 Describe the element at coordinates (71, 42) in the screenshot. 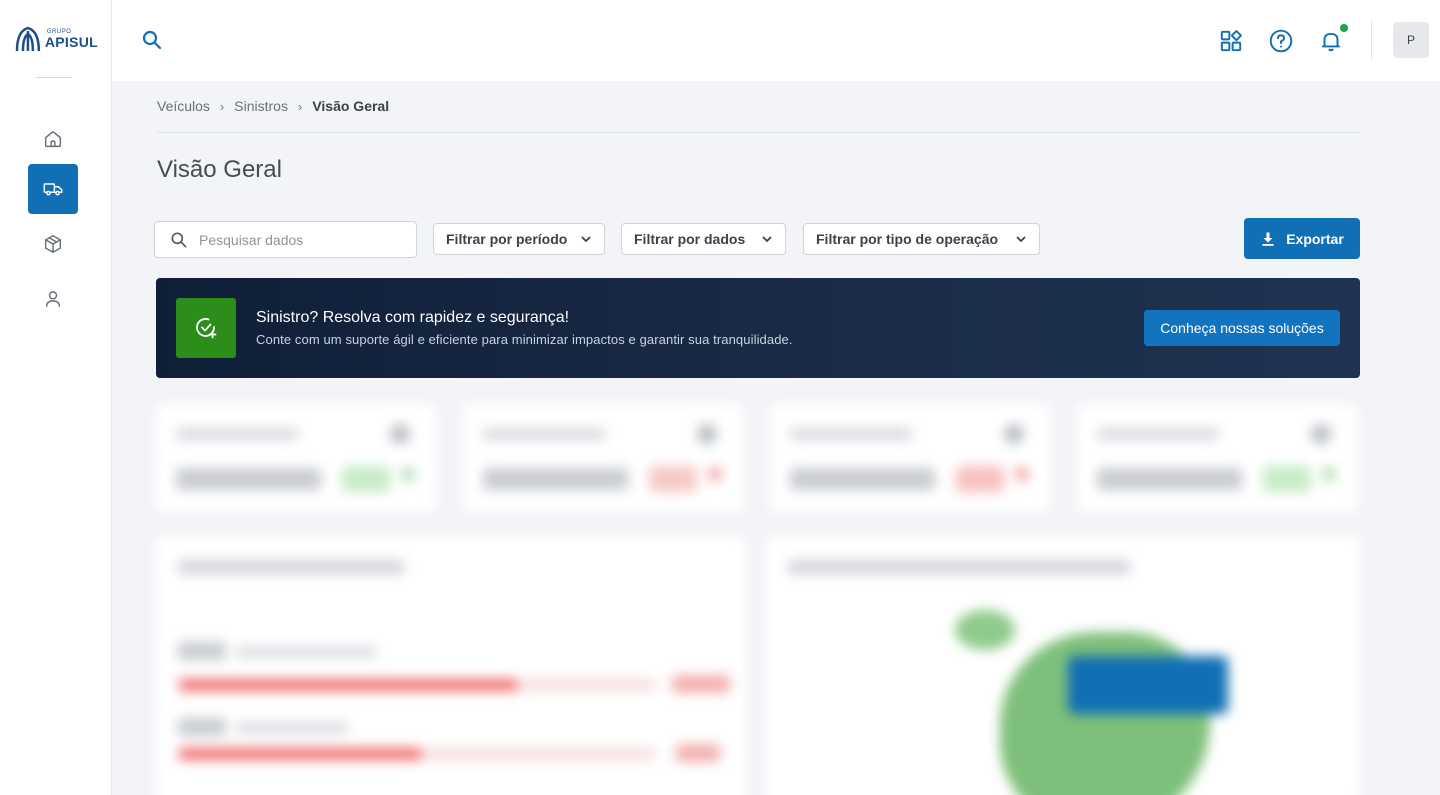

I see `brand-name: APISUL` at that location.